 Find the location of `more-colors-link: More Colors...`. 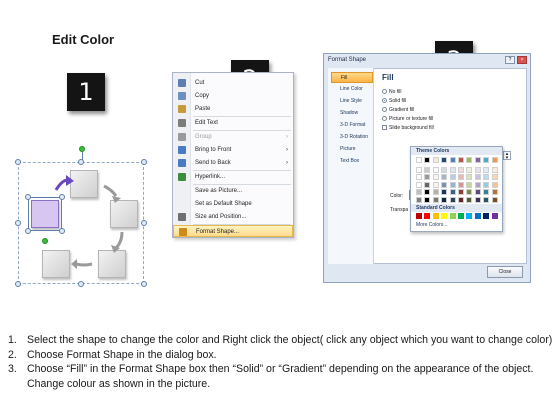

more-colors-link: More Colors... is located at coordinates (431, 225).